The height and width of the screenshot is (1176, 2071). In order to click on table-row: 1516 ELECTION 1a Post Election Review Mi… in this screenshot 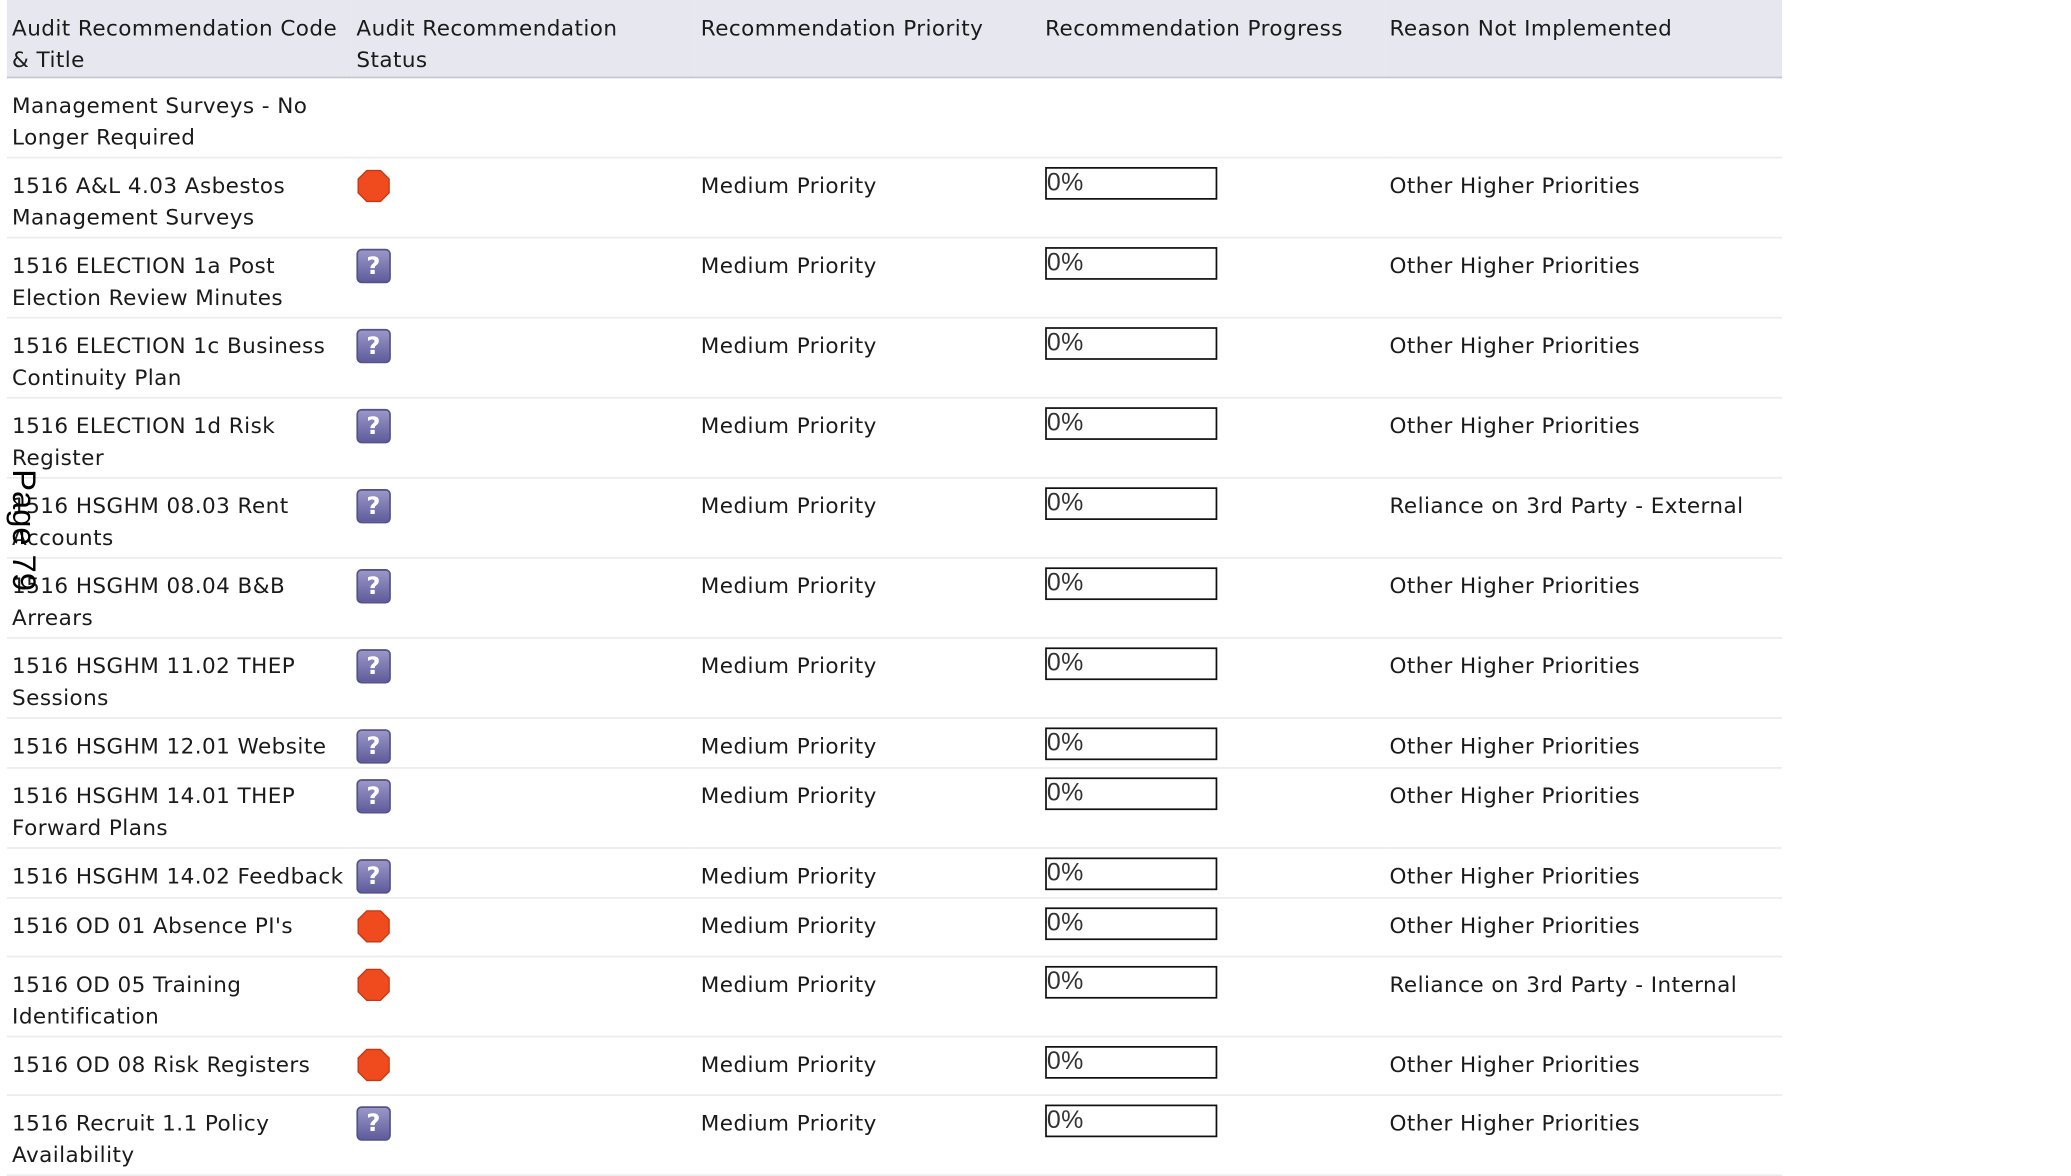, I will do `click(894, 278)`.